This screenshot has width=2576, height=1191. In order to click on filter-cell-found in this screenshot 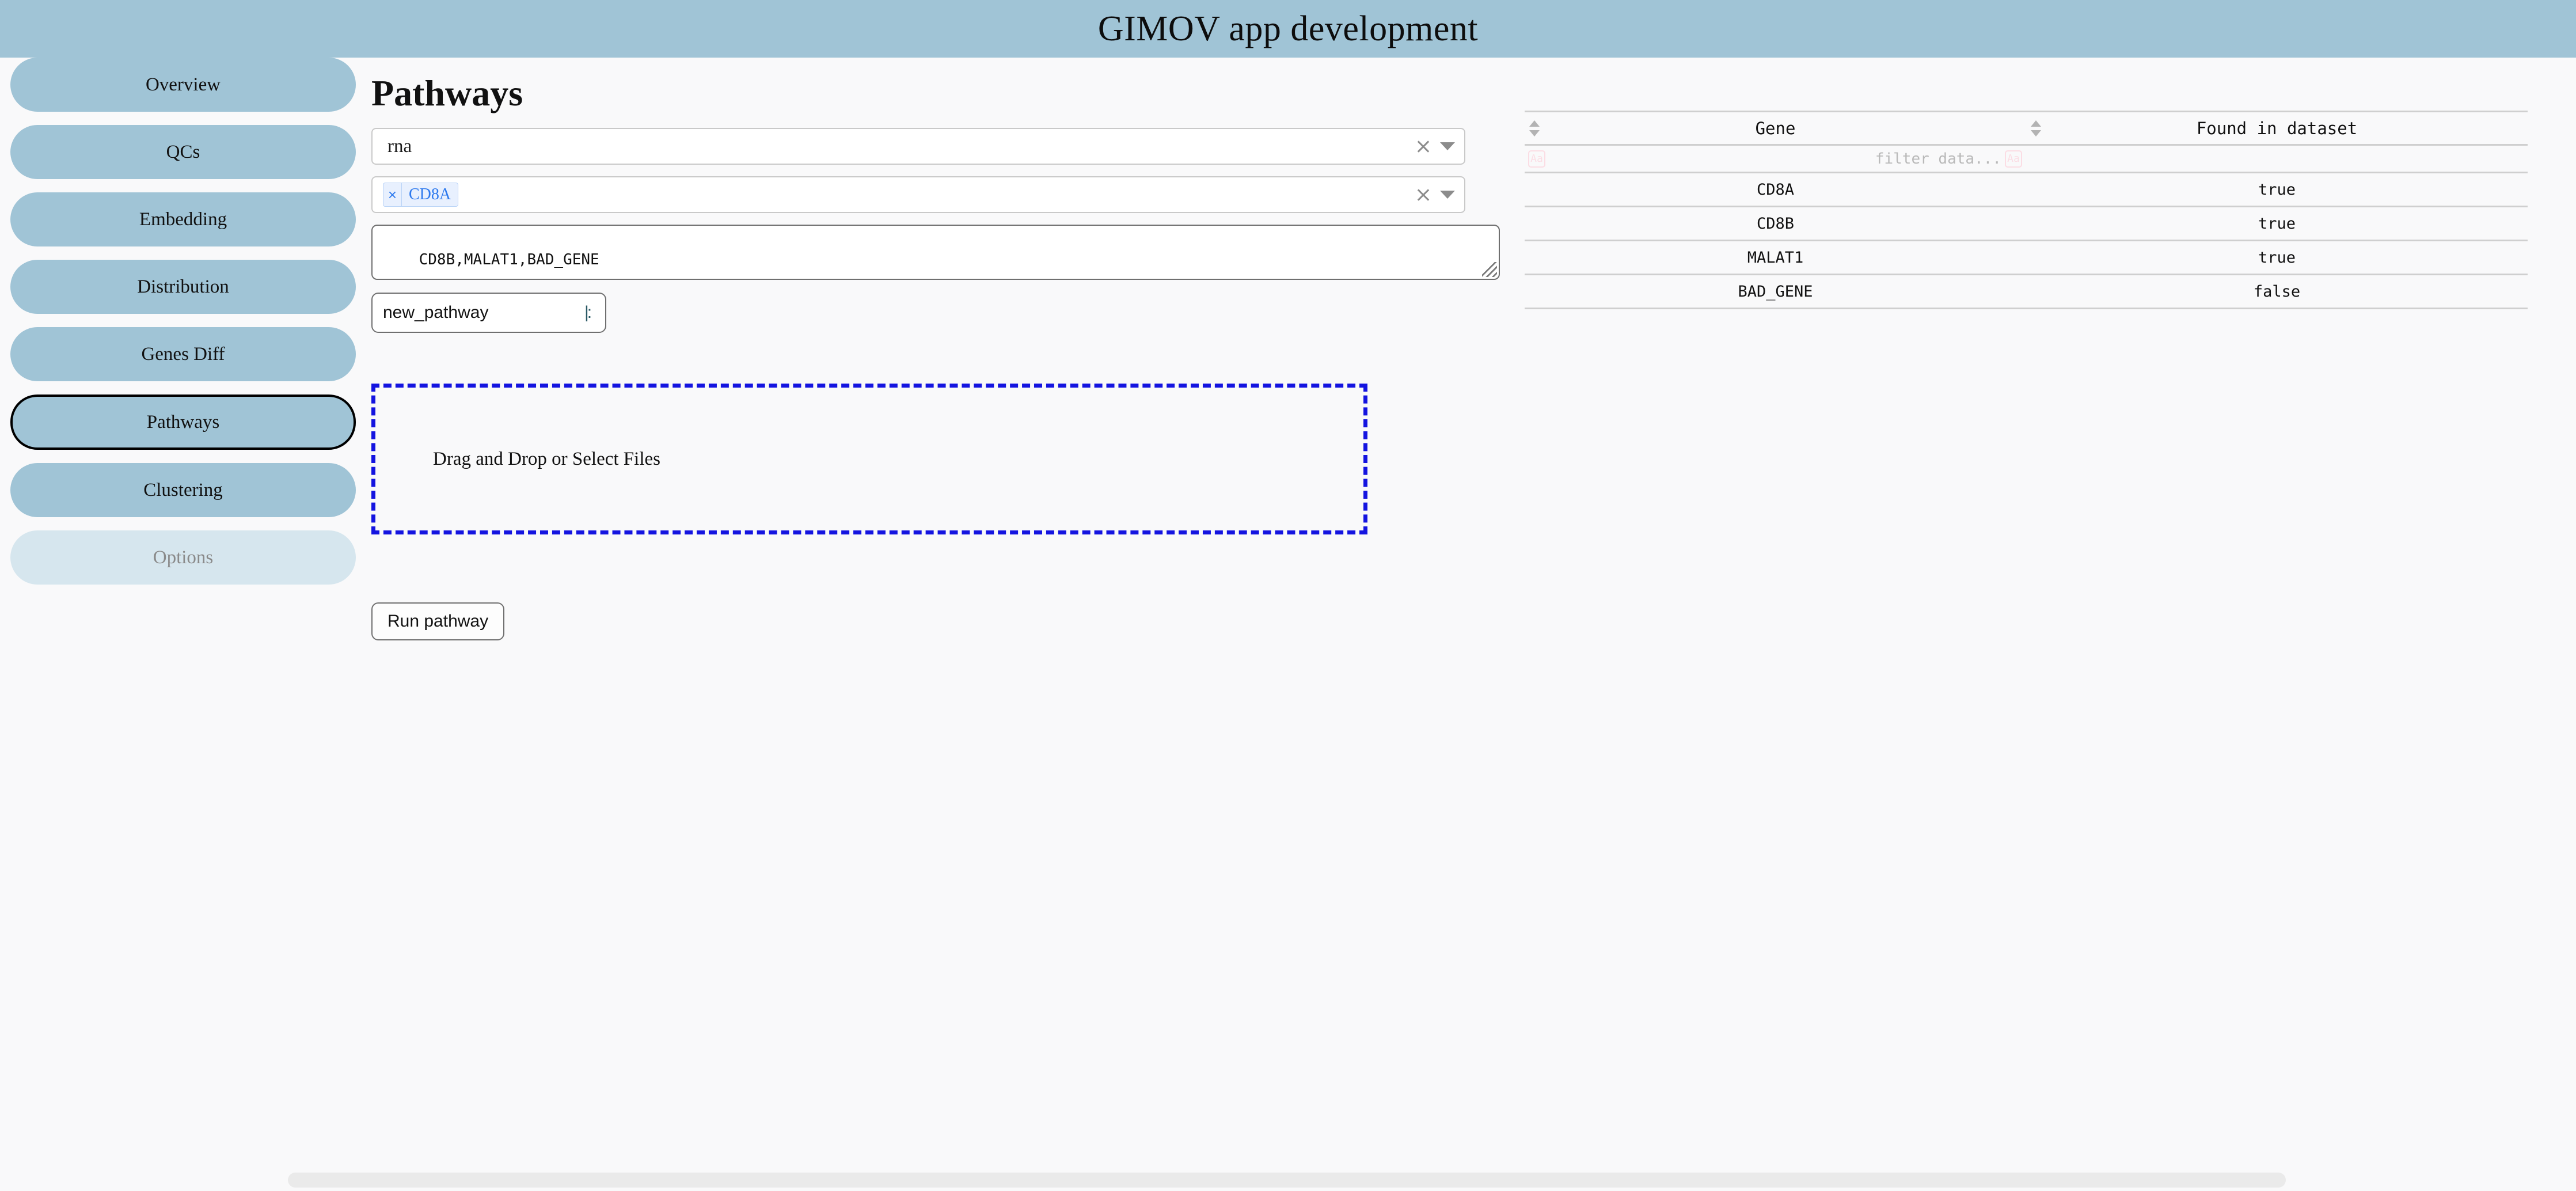, I will do `click(2277, 159)`.